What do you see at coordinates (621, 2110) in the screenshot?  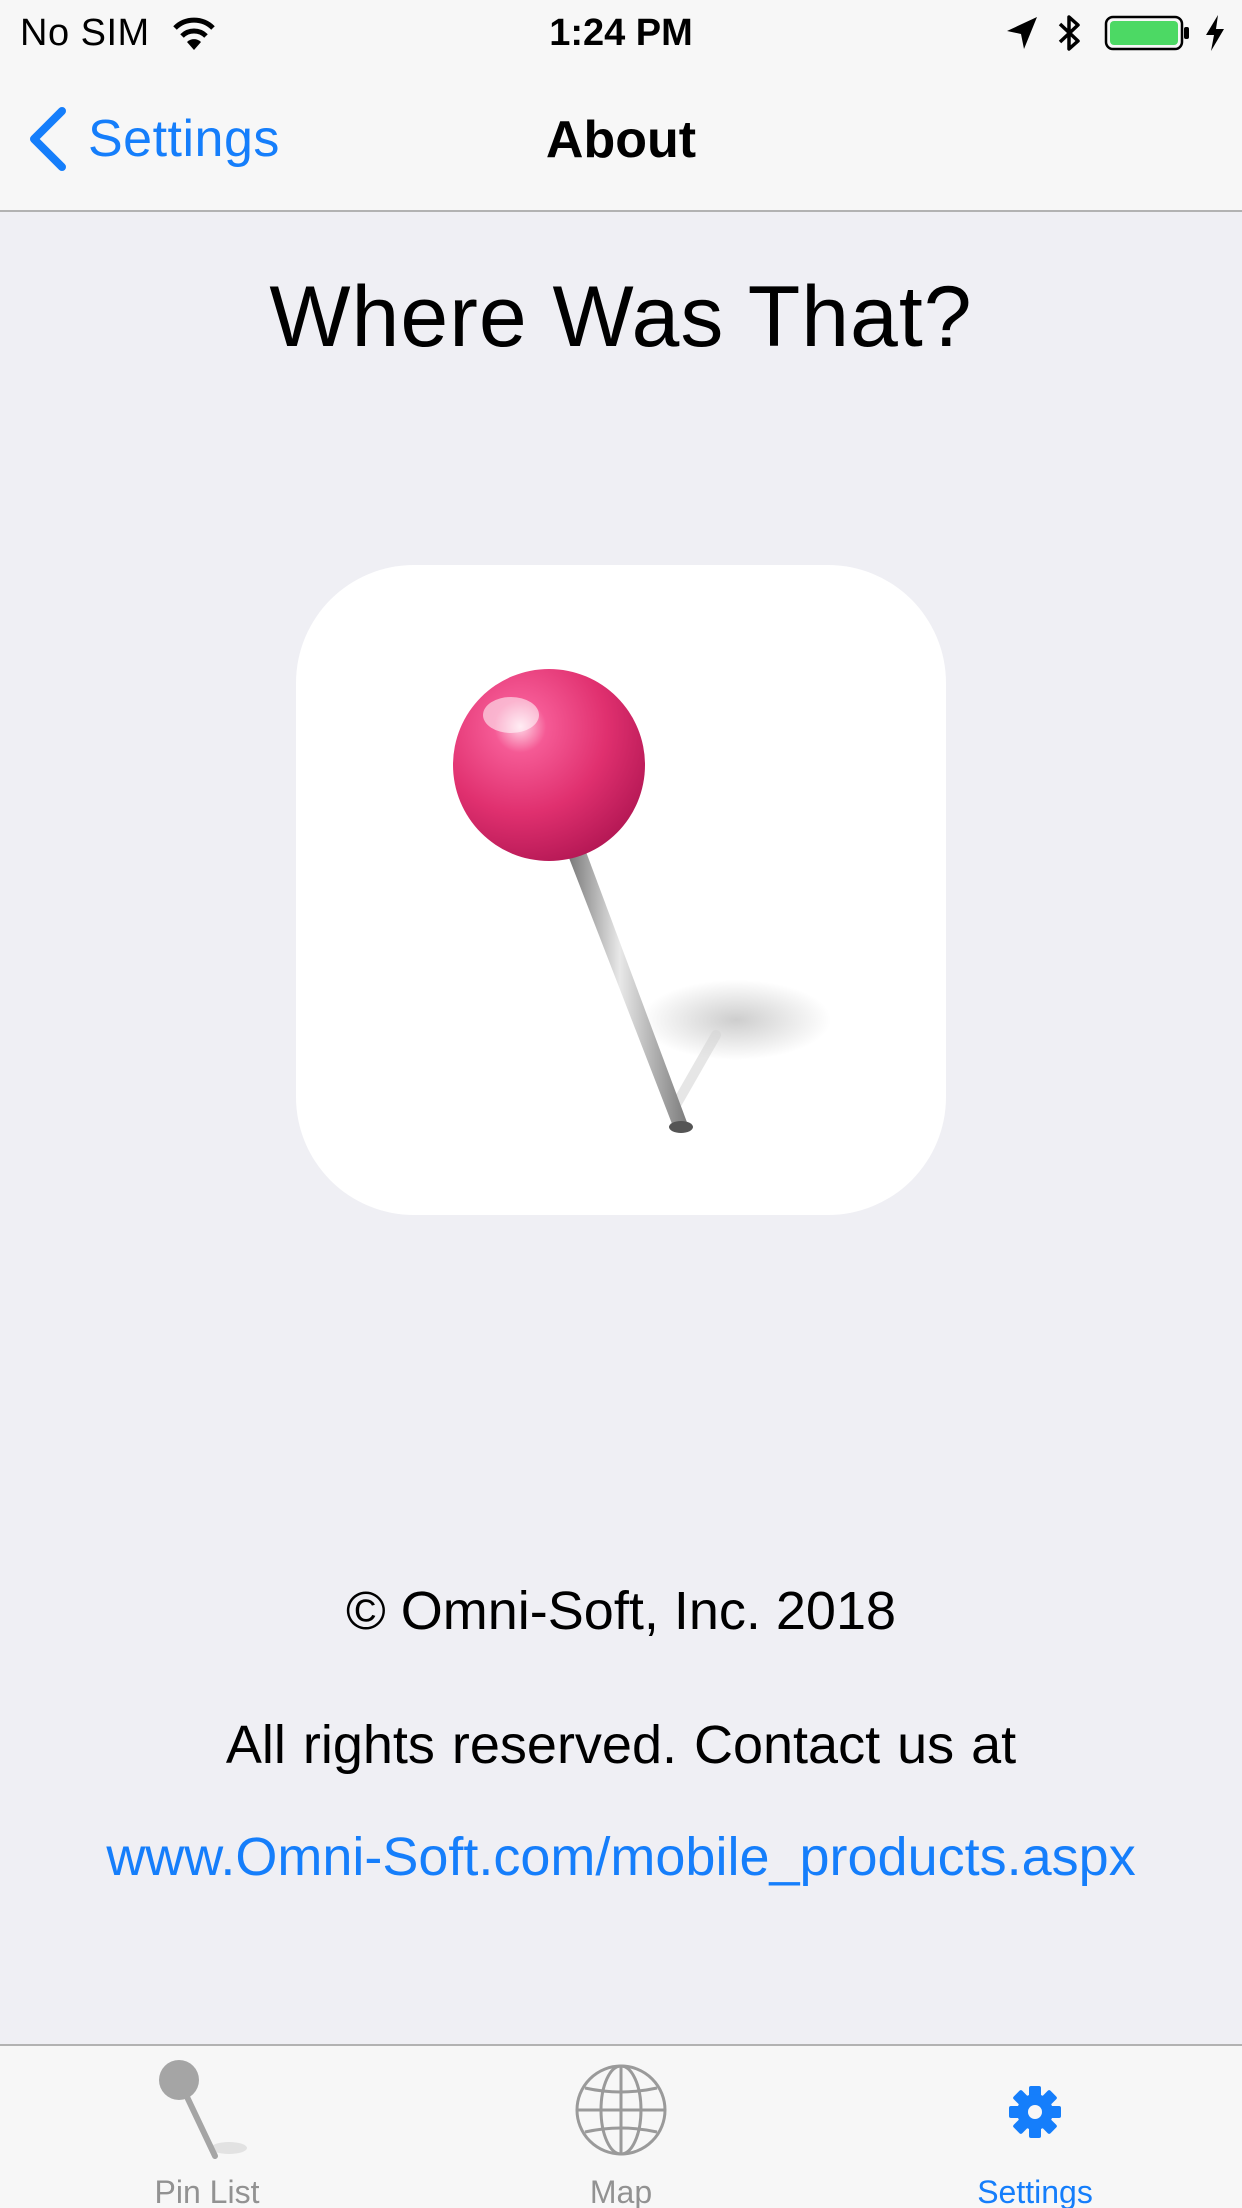 I see `globe-icon` at bounding box center [621, 2110].